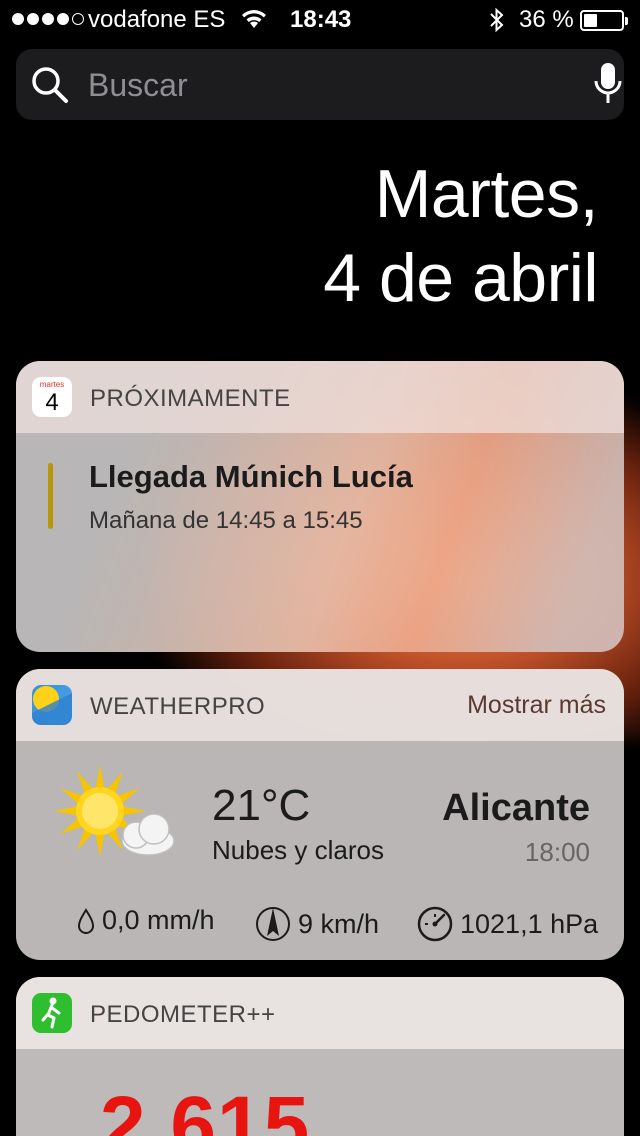 This screenshot has width=640, height=1136. What do you see at coordinates (486, 194) in the screenshot?
I see `date-weekday: Martes,` at bounding box center [486, 194].